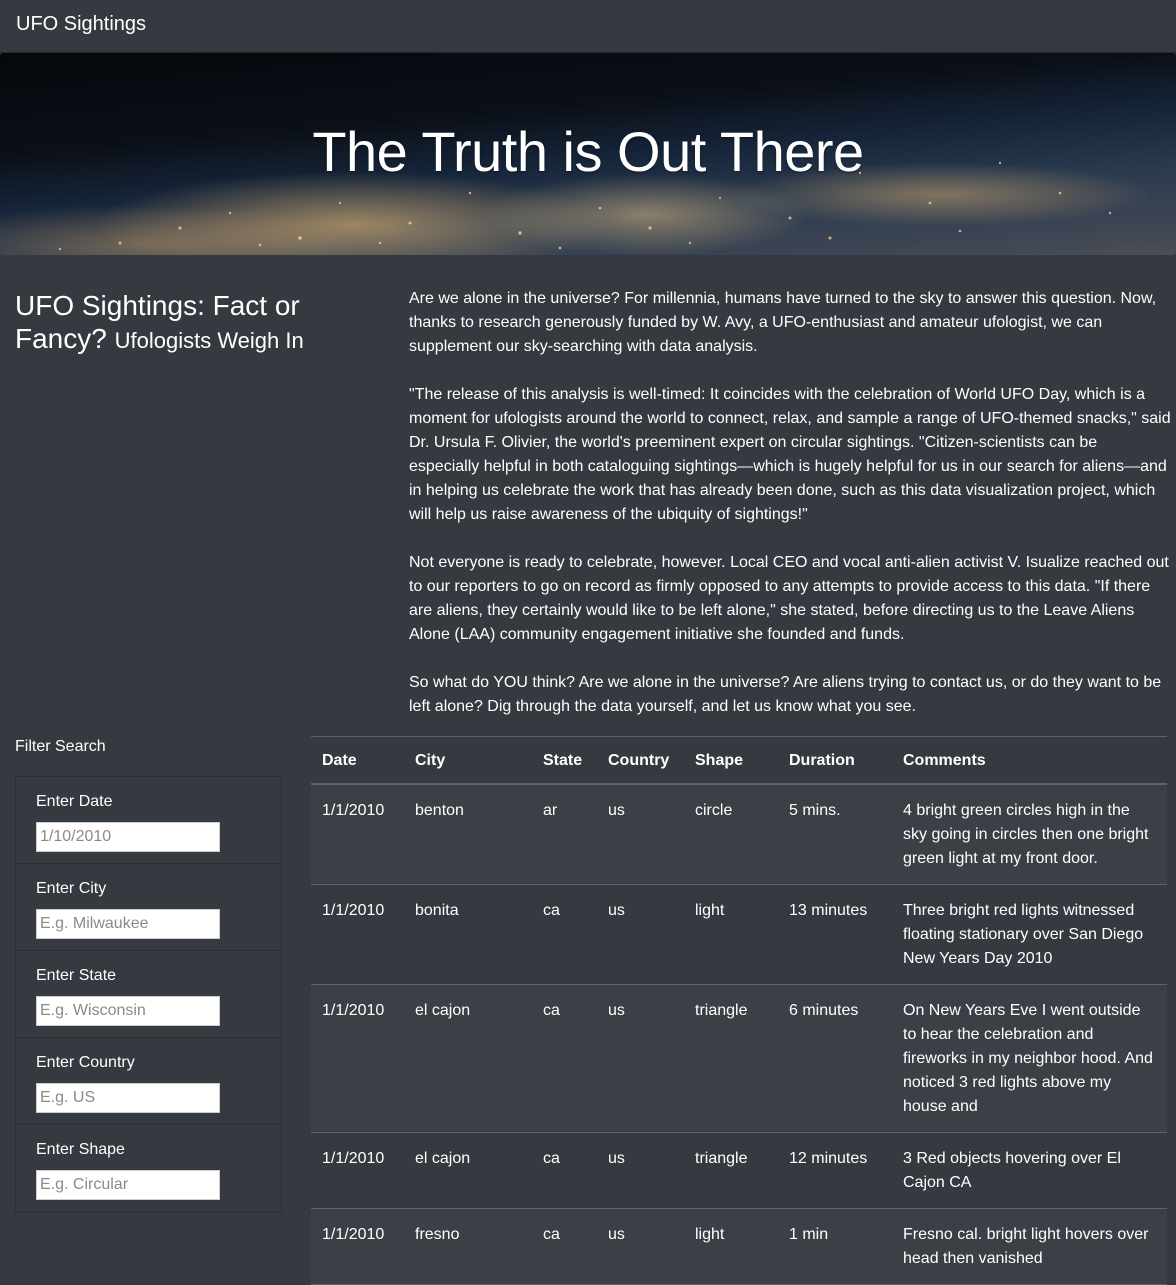 Image resolution: width=1176 pixels, height=1285 pixels. What do you see at coordinates (148, 1168) in the screenshot?
I see `filter-item-shape: Enter Shape` at bounding box center [148, 1168].